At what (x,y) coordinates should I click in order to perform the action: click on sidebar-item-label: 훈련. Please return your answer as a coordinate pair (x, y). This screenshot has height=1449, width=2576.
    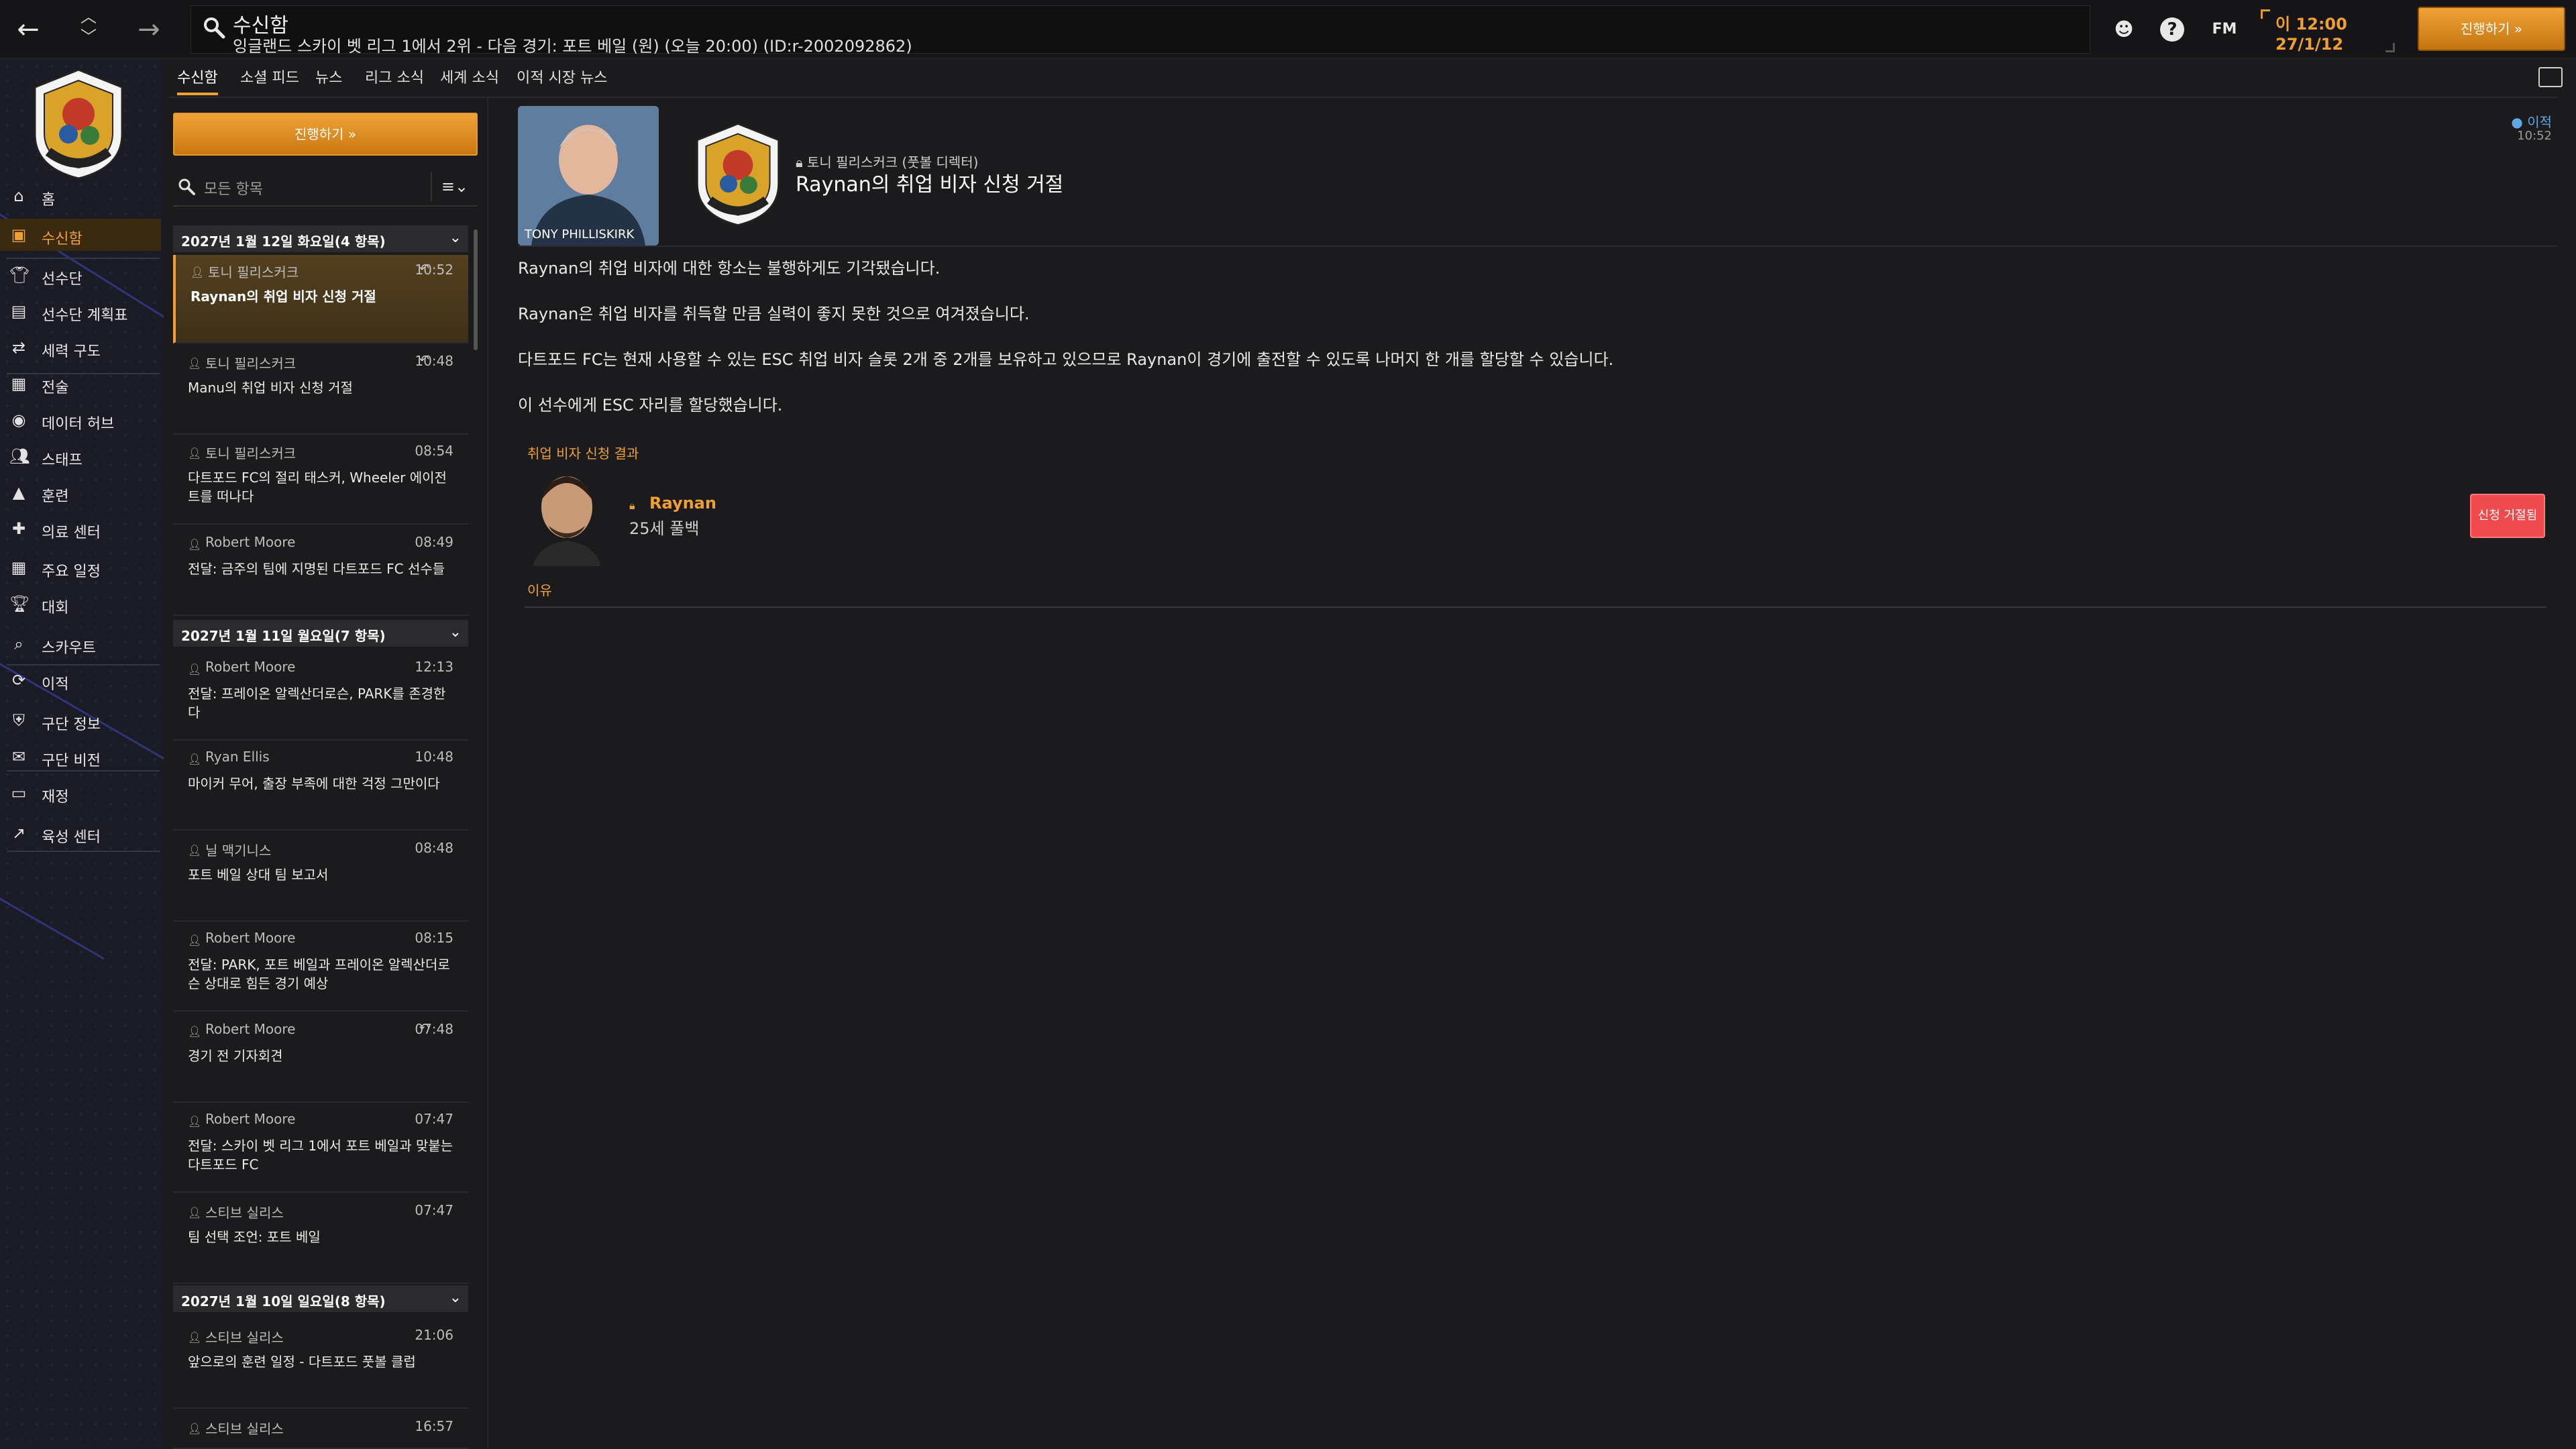
    Looking at the image, I should click on (55, 496).